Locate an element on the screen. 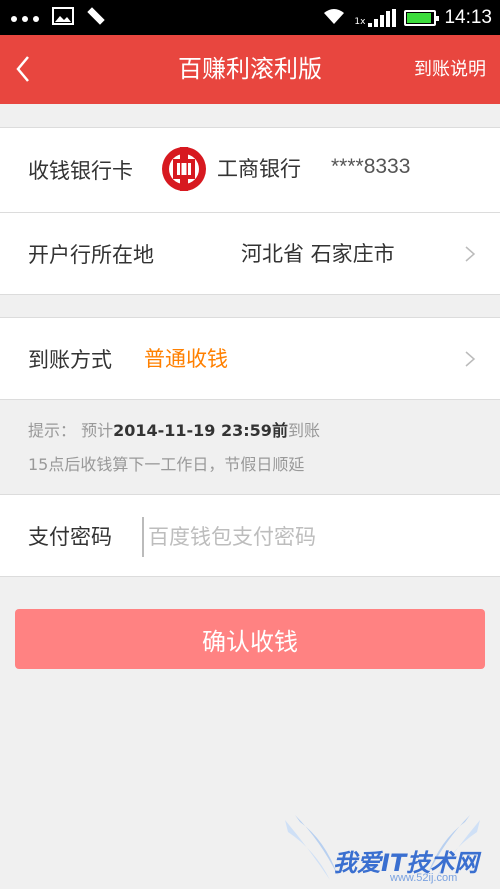  battery-level is located at coordinates (419, 17).